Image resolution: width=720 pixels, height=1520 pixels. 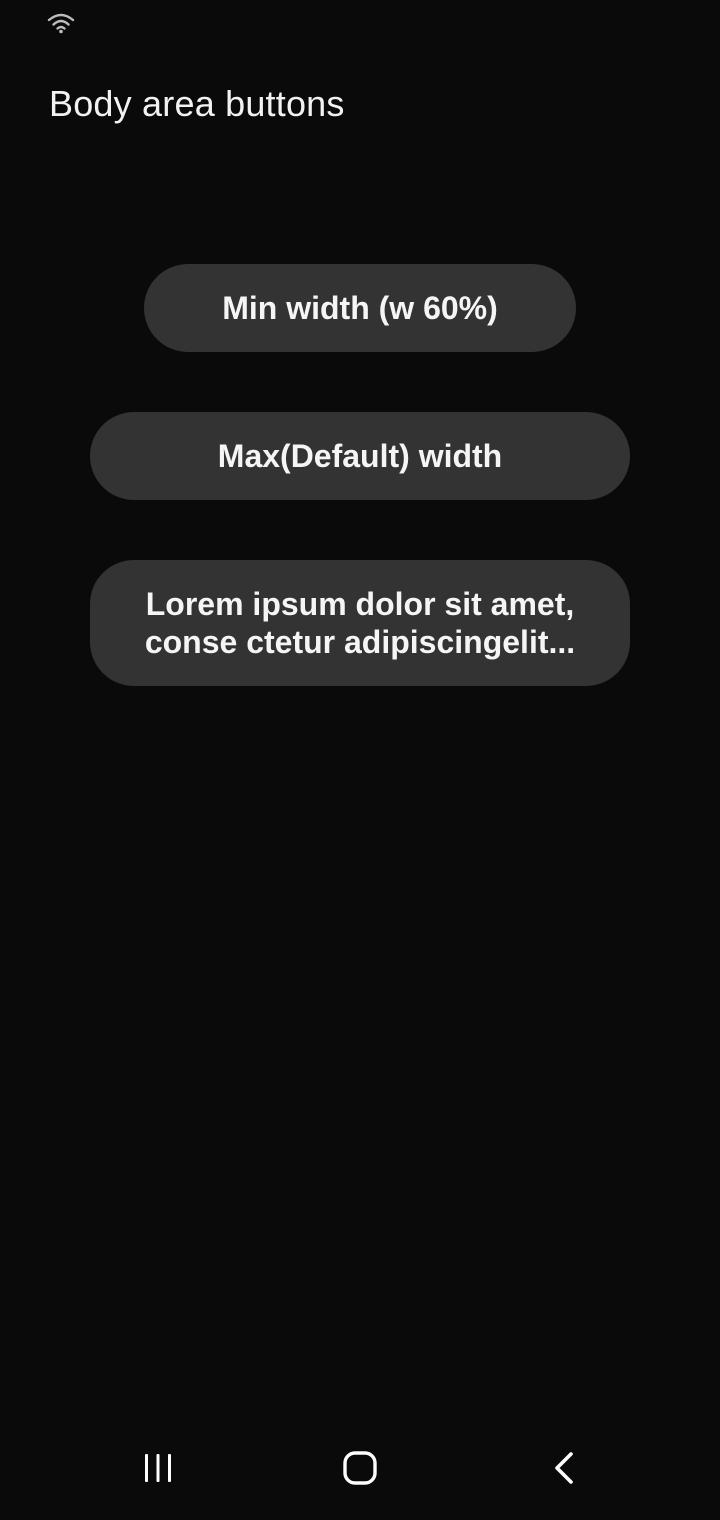 I want to click on wifi-icon, so click(x=61, y=23).